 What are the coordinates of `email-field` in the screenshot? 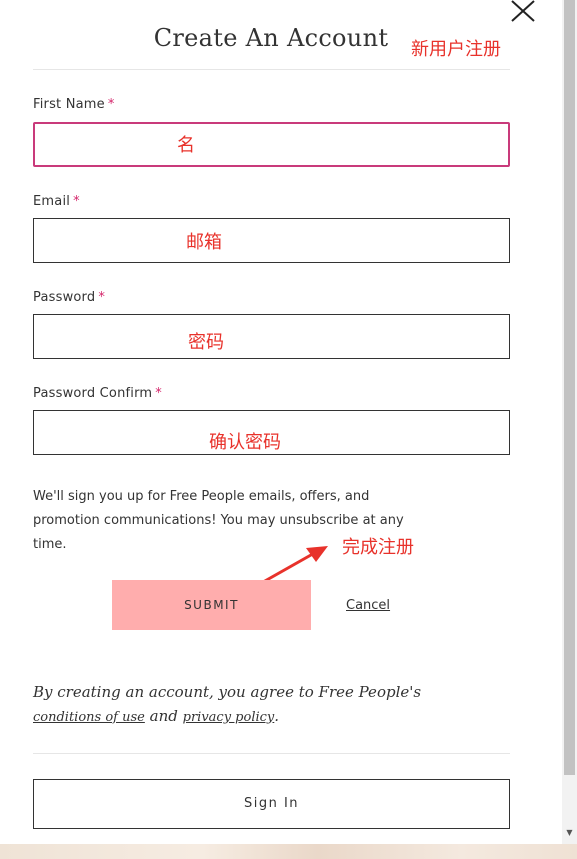 It's located at (271, 240).